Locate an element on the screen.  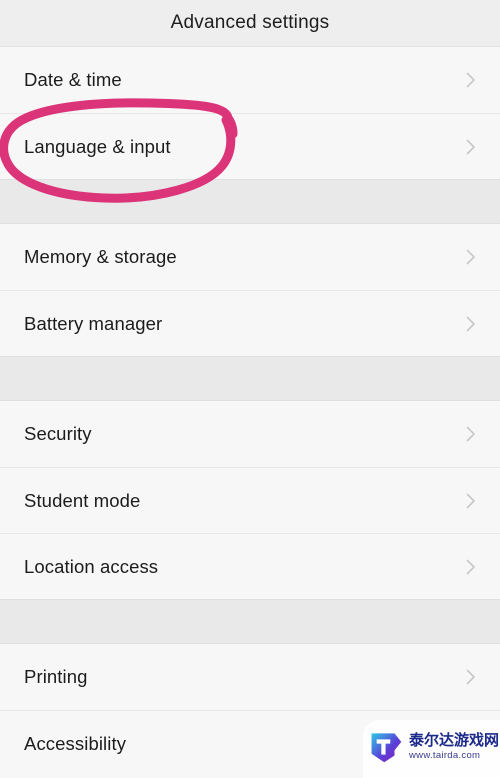
screen-header: Advanced settings is located at coordinates (250, 23).